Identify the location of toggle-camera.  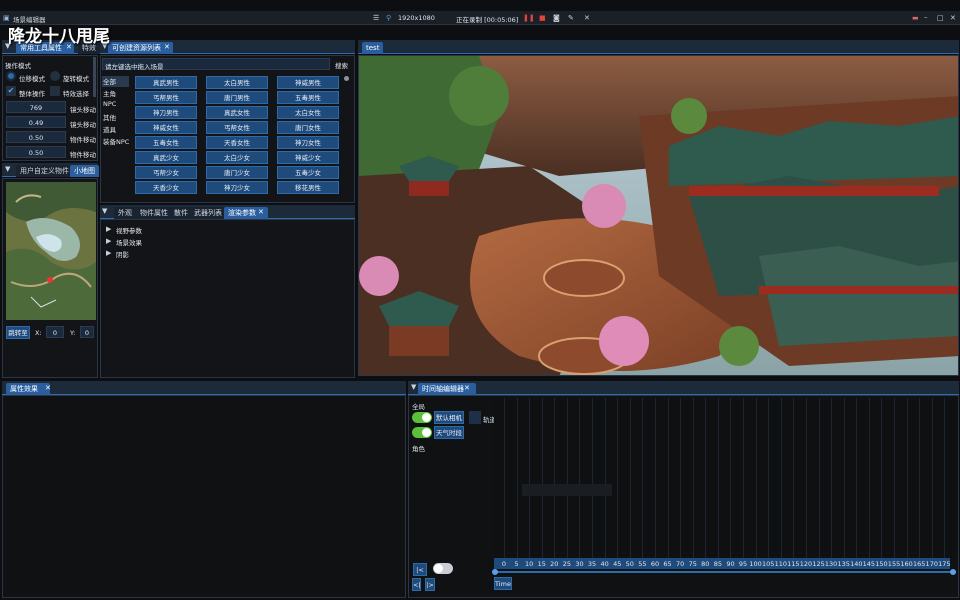
(422, 417).